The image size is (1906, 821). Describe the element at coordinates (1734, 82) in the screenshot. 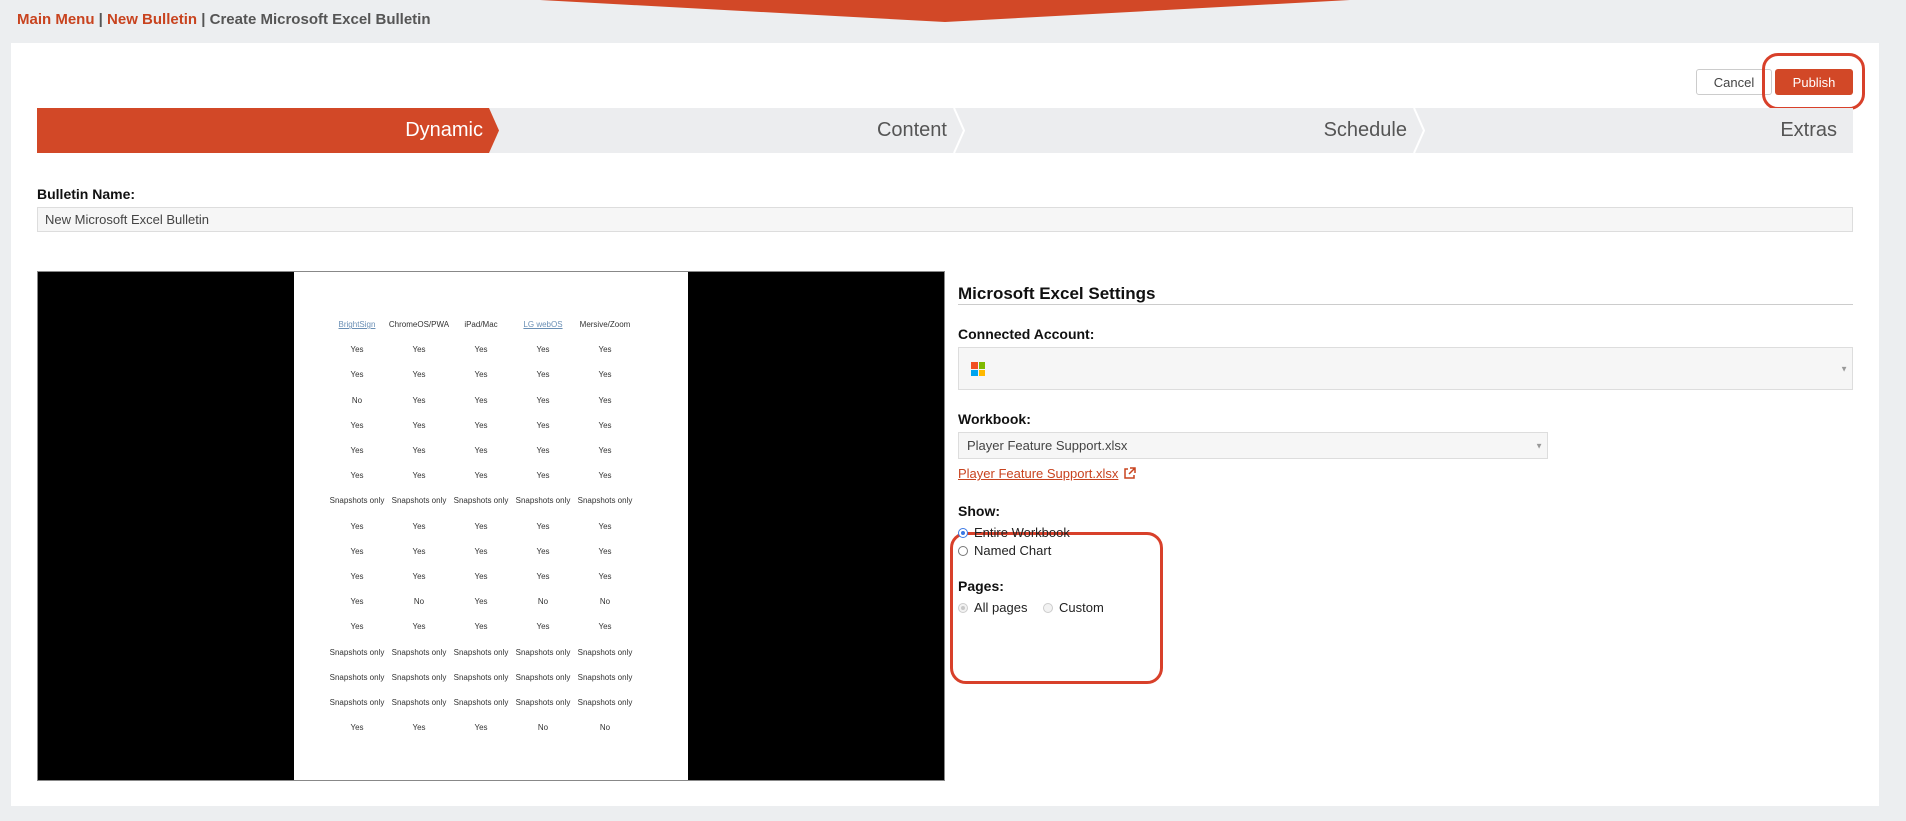

I see `cancel-button: Cancel` at that location.